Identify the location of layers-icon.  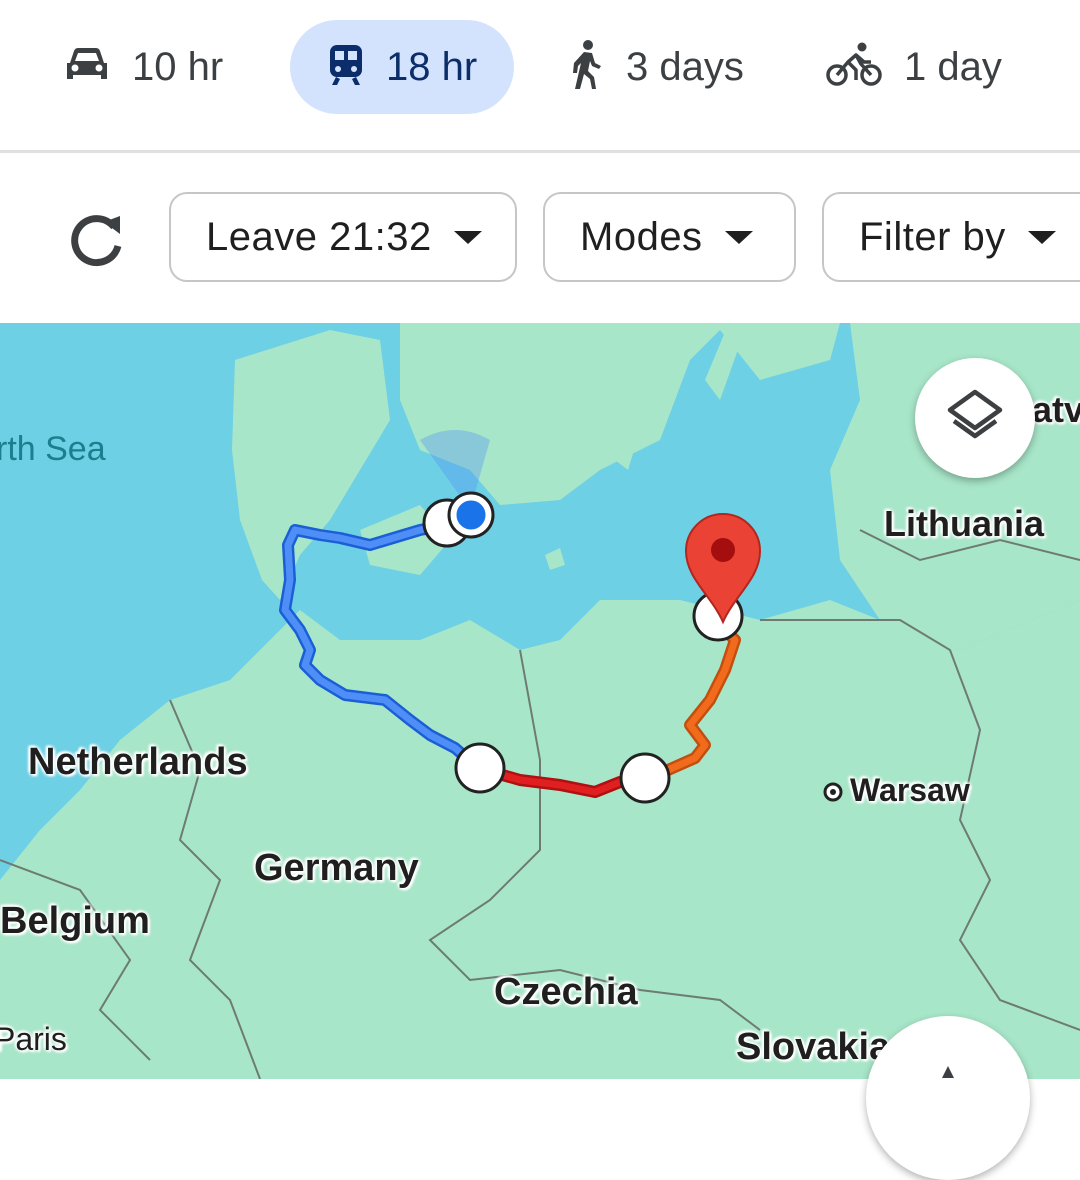
(975, 418).